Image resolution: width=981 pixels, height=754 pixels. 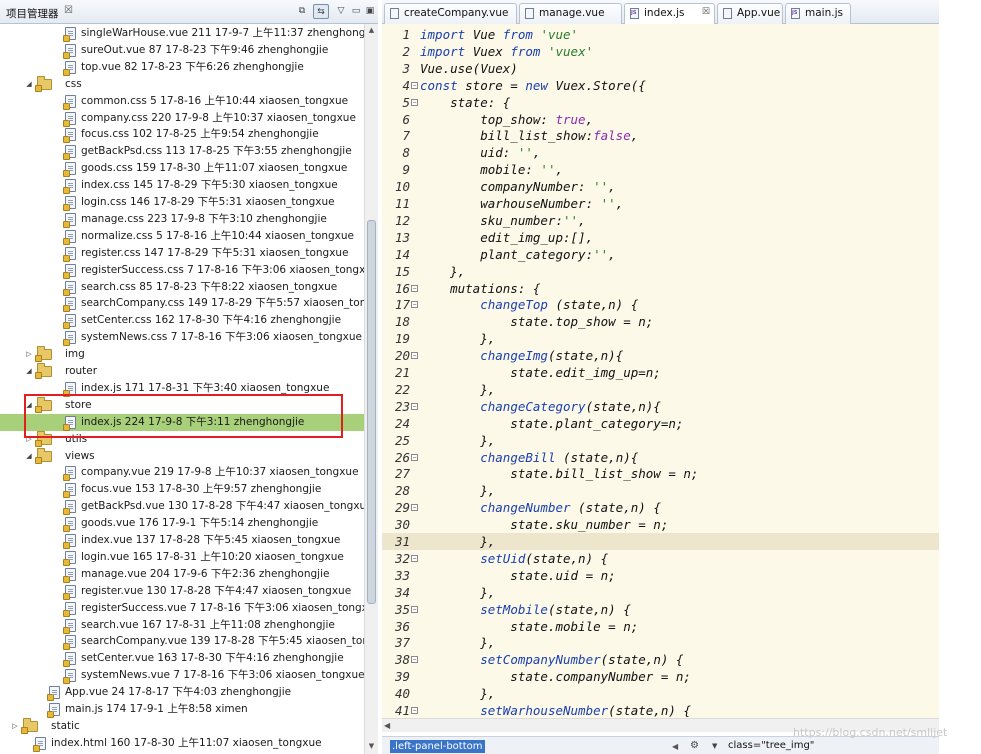 What do you see at coordinates (182, 693) in the screenshot?
I see `tree-item: App.vue 24 17-8-17 下午4:03 zhenghongjie` at bounding box center [182, 693].